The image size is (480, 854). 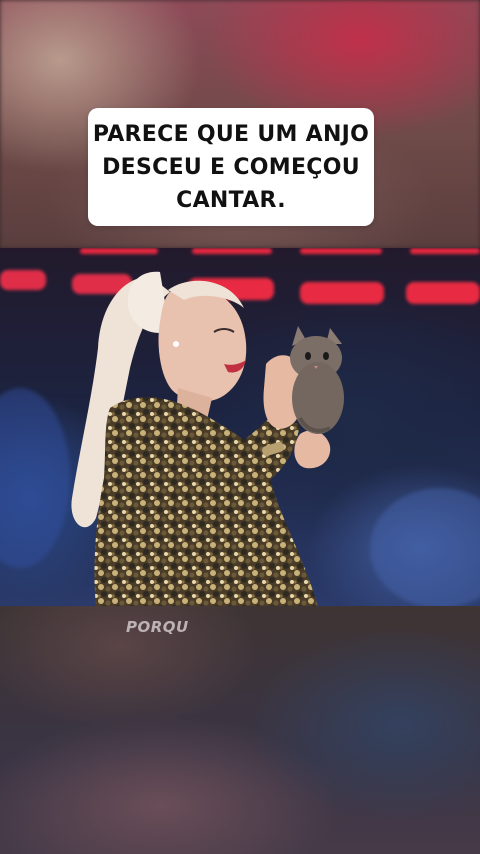 I want to click on caption-line: PARECE QUE UM ANJO, so click(x=231, y=134).